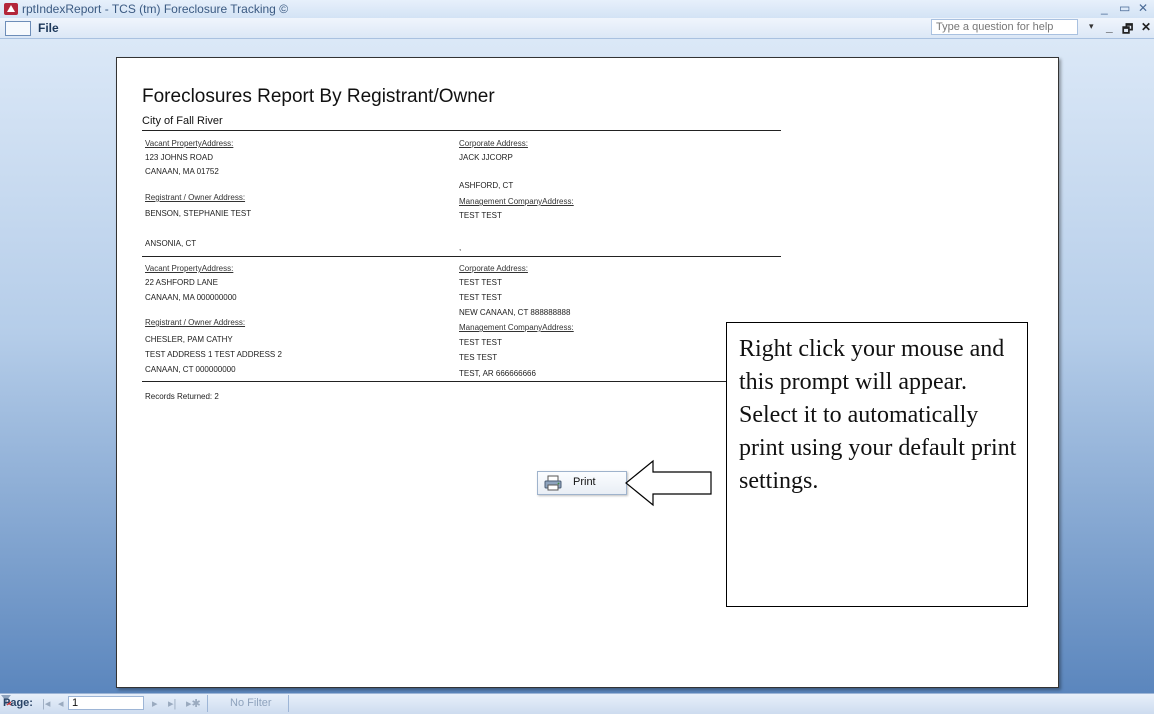 The height and width of the screenshot is (714, 1154). Describe the element at coordinates (182, 171) in the screenshot. I see `vacant-property-line: CANAAN, MA 01752` at that location.